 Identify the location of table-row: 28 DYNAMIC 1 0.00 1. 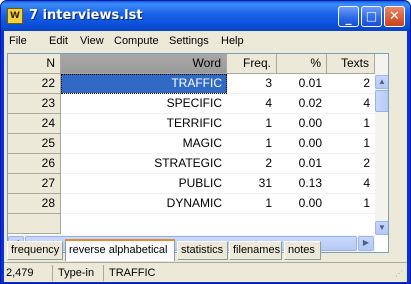
(191, 204).